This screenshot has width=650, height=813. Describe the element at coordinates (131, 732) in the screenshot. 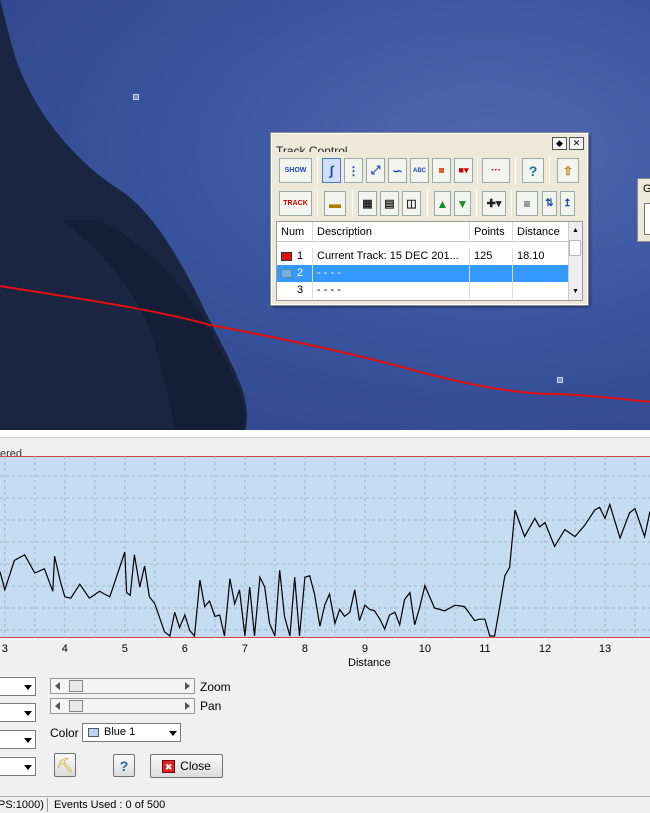

I see `color-select: Blue 1` at that location.